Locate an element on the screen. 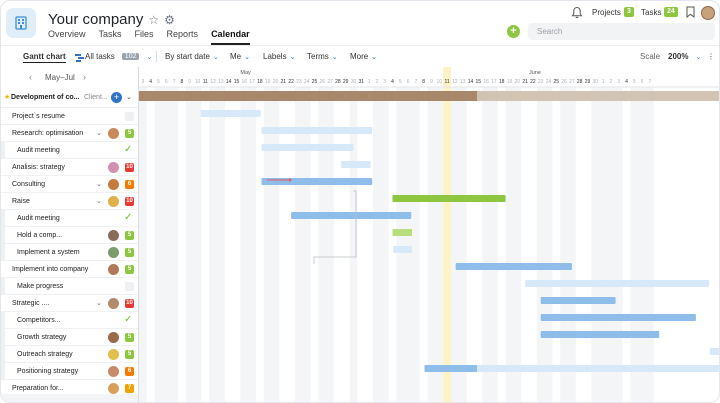 The width and height of the screenshot is (720, 403). task-row: Raise ⌄ 10 is located at coordinates (69, 201).